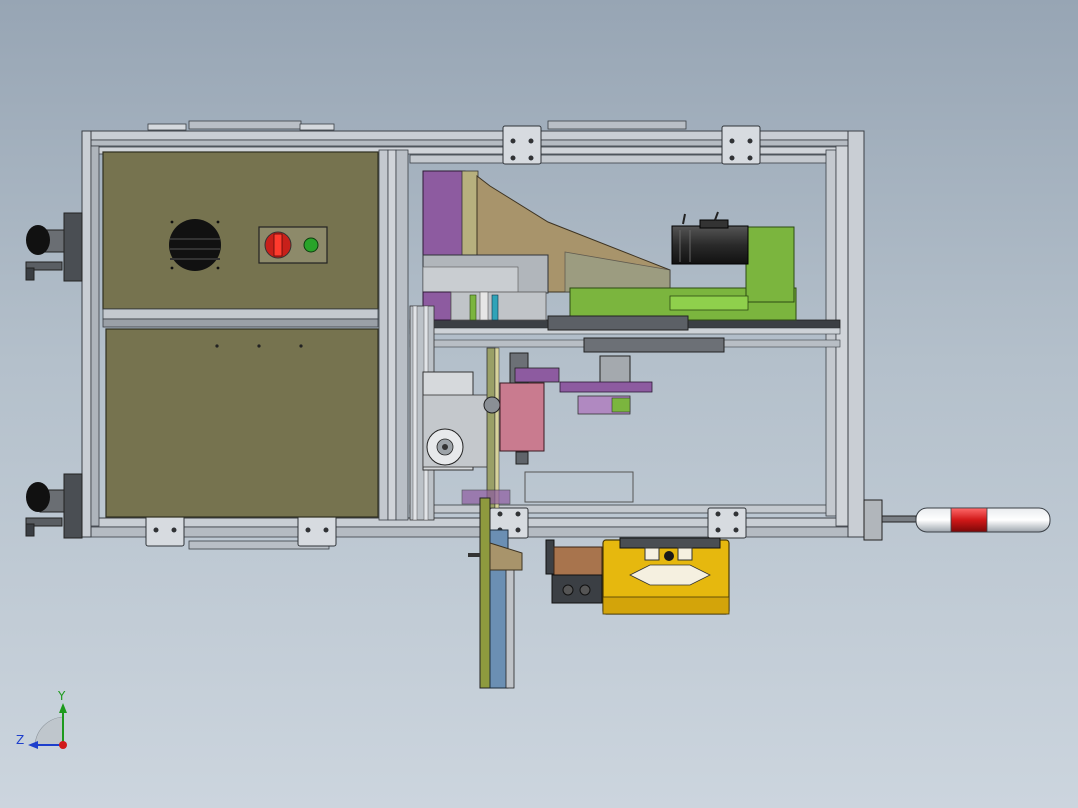  Describe the element at coordinates (54, 247) in the screenshot. I see `caster-top` at that location.